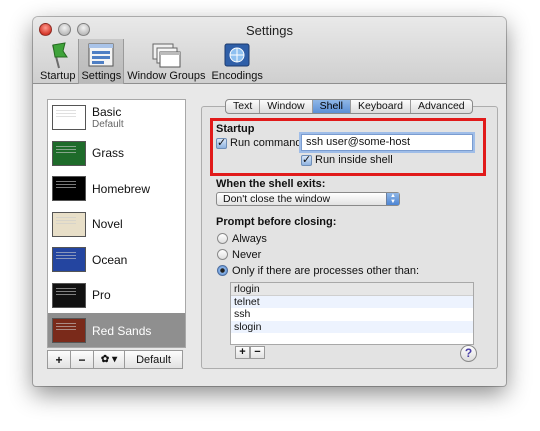 The width and height of the screenshot is (540, 431). I want to click on toolbar: Startup Settings Window Groups Encodings, so click(151, 61).